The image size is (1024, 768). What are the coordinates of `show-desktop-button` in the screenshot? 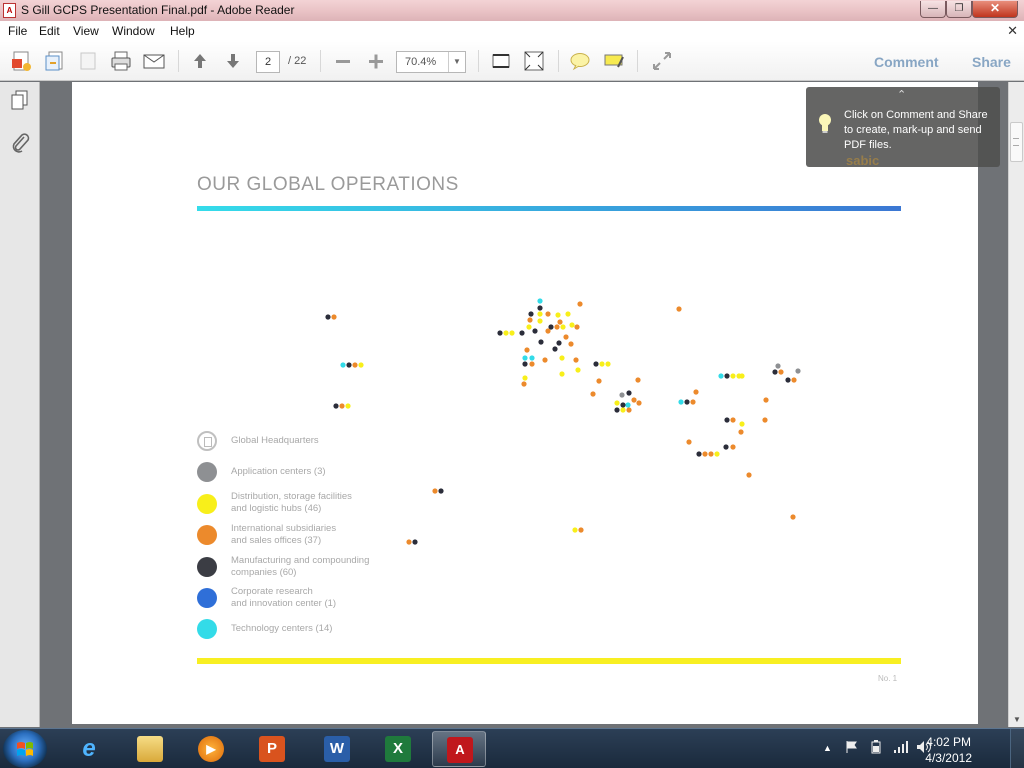 It's located at (1017, 748).